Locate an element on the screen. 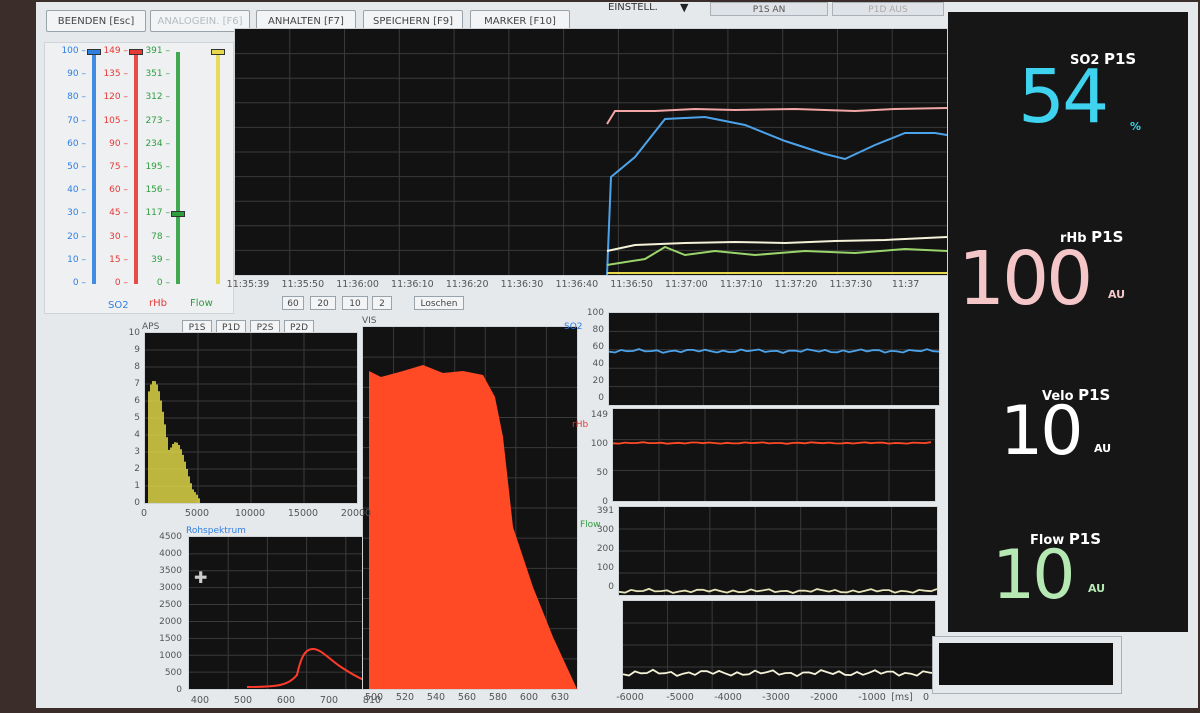  beenden-button: BEENDEN [Esc] is located at coordinates (96, 21).